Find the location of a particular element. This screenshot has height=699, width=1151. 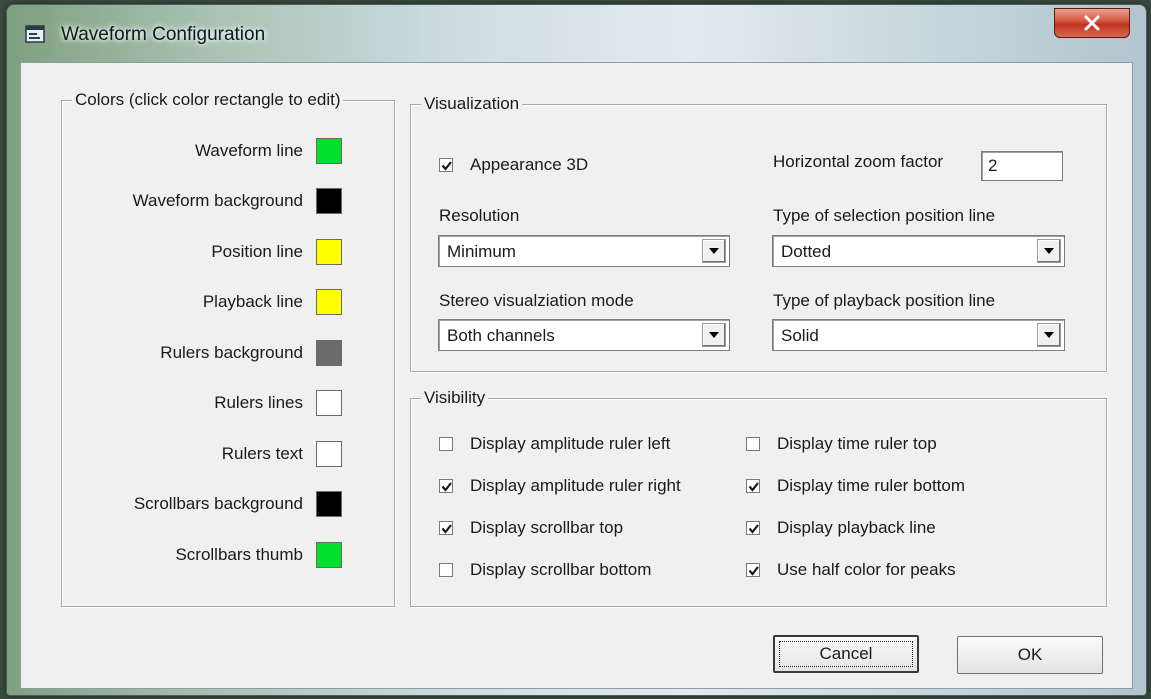

resolution-label: Resolution is located at coordinates (479, 215).